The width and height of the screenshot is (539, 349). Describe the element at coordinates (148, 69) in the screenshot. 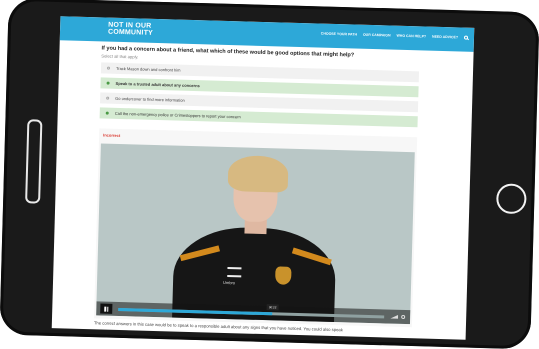

I see `option-label: Track Mason down and confront him` at that location.